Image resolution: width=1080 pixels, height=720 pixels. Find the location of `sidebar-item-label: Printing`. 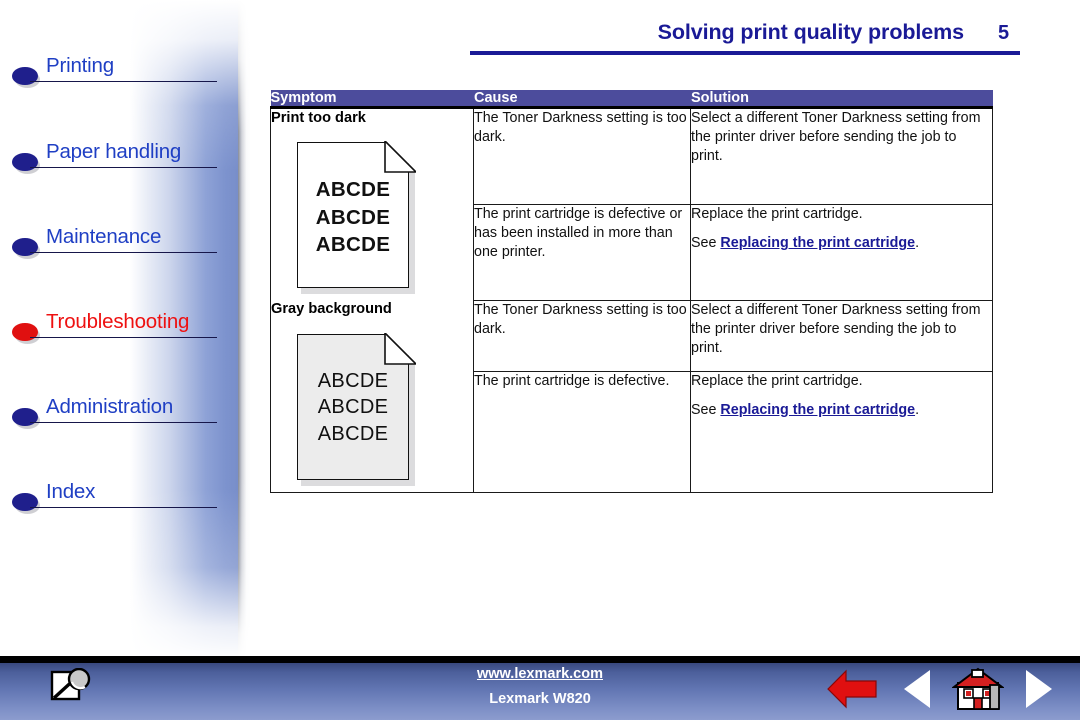

sidebar-item-label: Printing is located at coordinates (80, 65).